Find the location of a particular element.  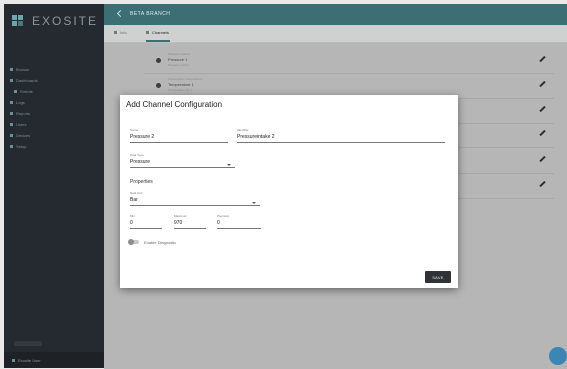

min-label: Min is located at coordinates (132, 216).